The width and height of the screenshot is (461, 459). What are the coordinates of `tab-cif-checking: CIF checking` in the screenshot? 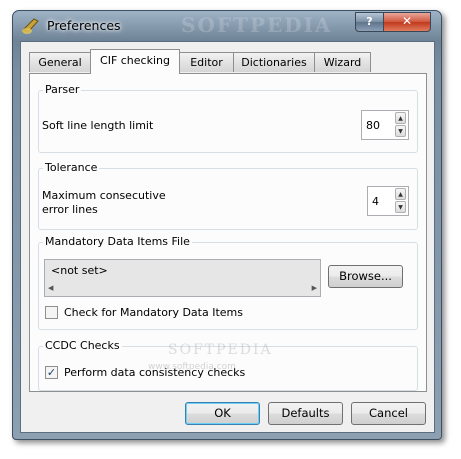 It's located at (135, 61).